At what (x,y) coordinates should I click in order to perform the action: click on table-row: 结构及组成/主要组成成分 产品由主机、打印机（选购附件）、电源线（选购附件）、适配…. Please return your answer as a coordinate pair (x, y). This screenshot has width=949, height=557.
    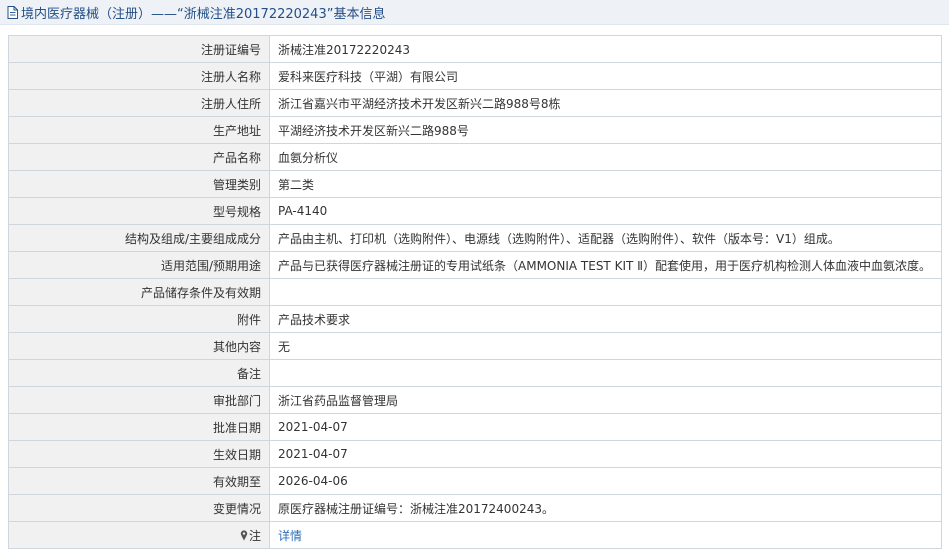
    Looking at the image, I should click on (475, 238).